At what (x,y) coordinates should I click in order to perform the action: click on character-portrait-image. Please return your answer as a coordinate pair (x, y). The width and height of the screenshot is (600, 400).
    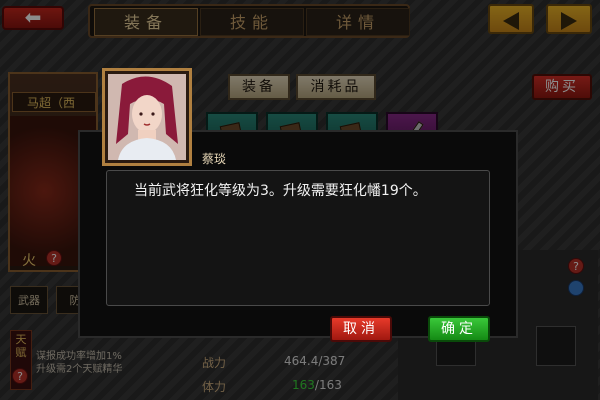
    Looking at the image, I should click on (147, 117).